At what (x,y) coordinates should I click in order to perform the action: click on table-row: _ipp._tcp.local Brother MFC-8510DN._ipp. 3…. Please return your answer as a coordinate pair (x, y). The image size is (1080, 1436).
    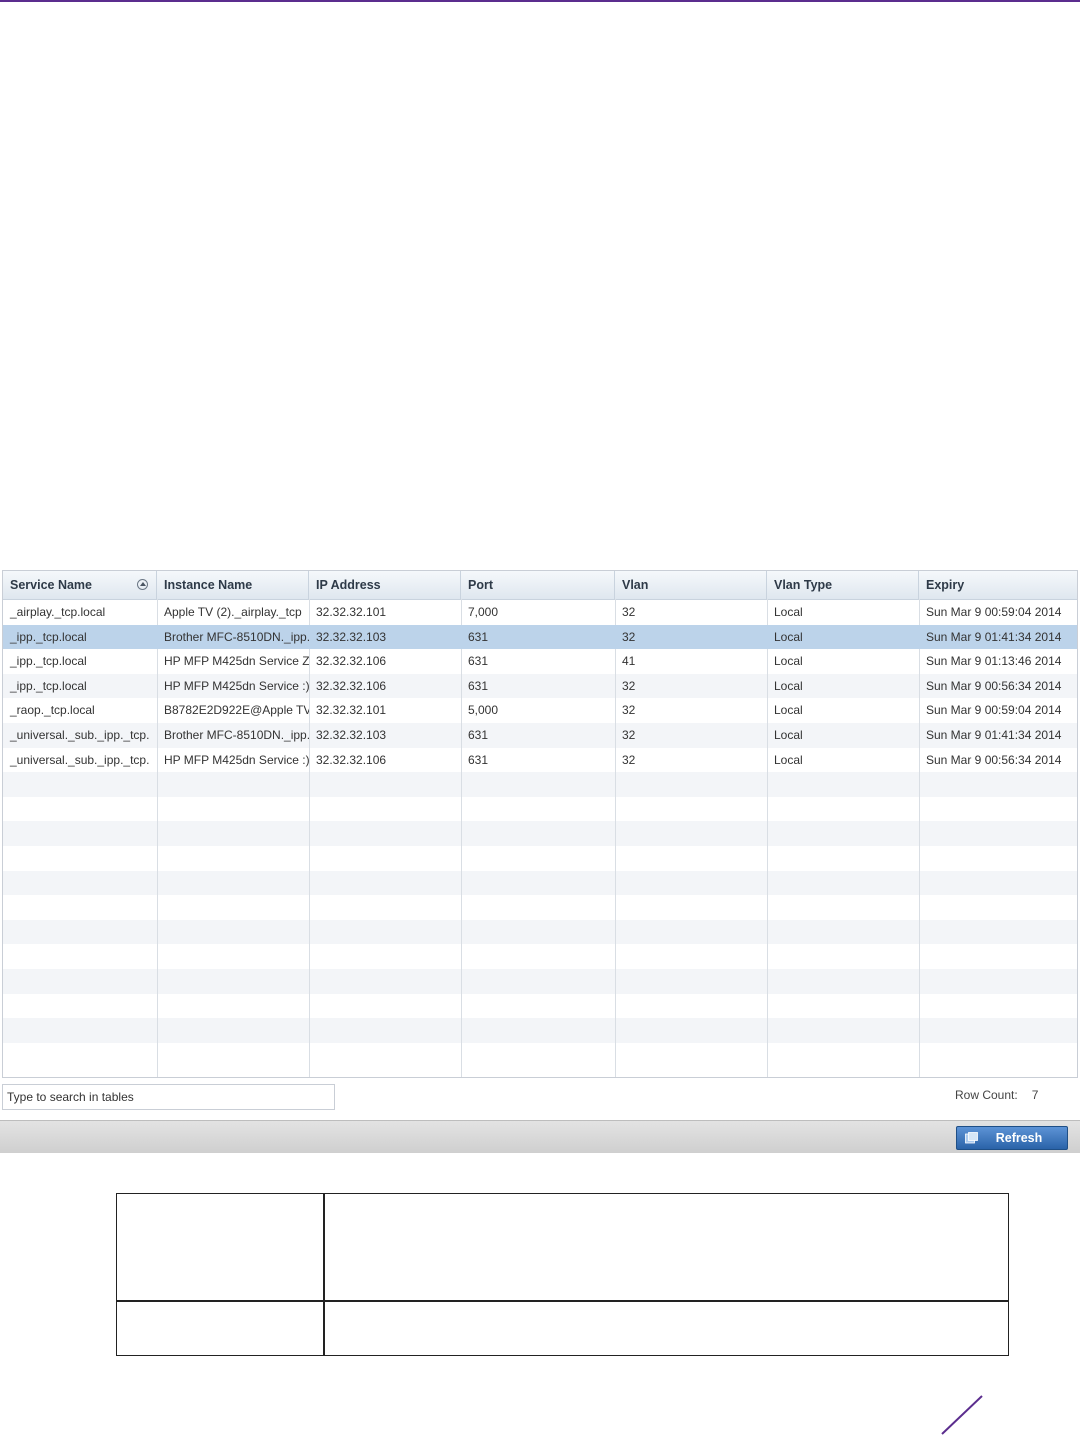
    Looking at the image, I should click on (540, 637).